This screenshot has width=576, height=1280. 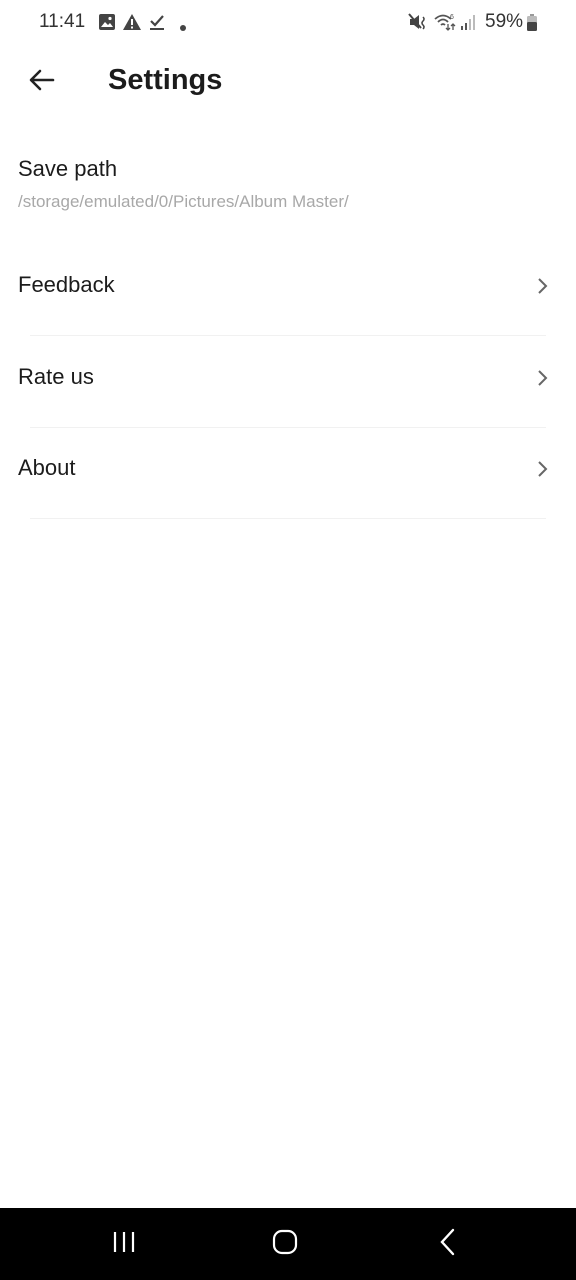 I want to click on battery-icon, so click(x=532, y=25).